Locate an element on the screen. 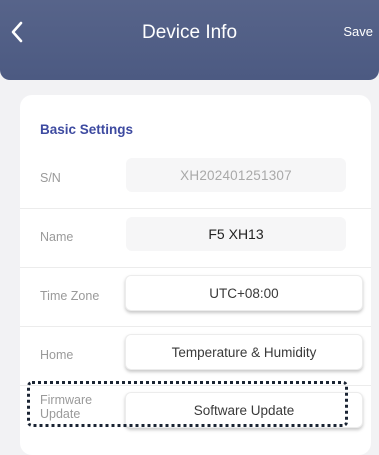 Image resolution: width=379 pixels, height=455 pixels. name-label: Name is located at coordinates (57, 237).